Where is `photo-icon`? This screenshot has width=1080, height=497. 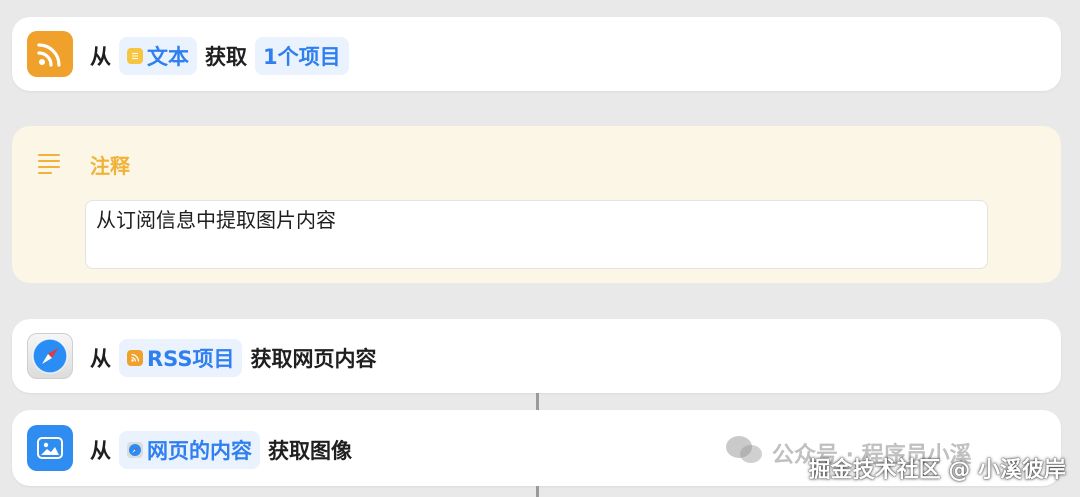 photo-icon is located at coordinates (50, 448).